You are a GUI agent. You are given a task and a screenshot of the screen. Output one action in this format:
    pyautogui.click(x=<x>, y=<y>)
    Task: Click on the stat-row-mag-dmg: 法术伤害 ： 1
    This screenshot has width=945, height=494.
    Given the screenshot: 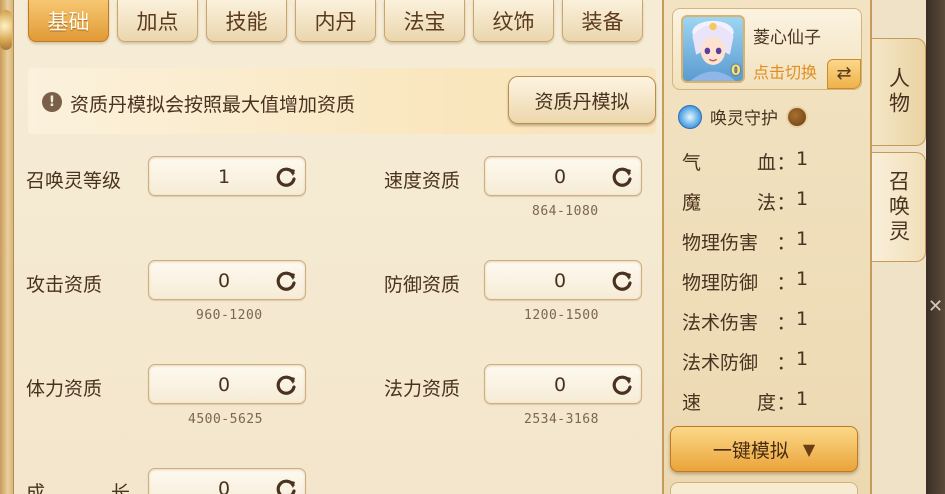 What is the action you would take?
    pyautogui.click(x=767, y=321)
    